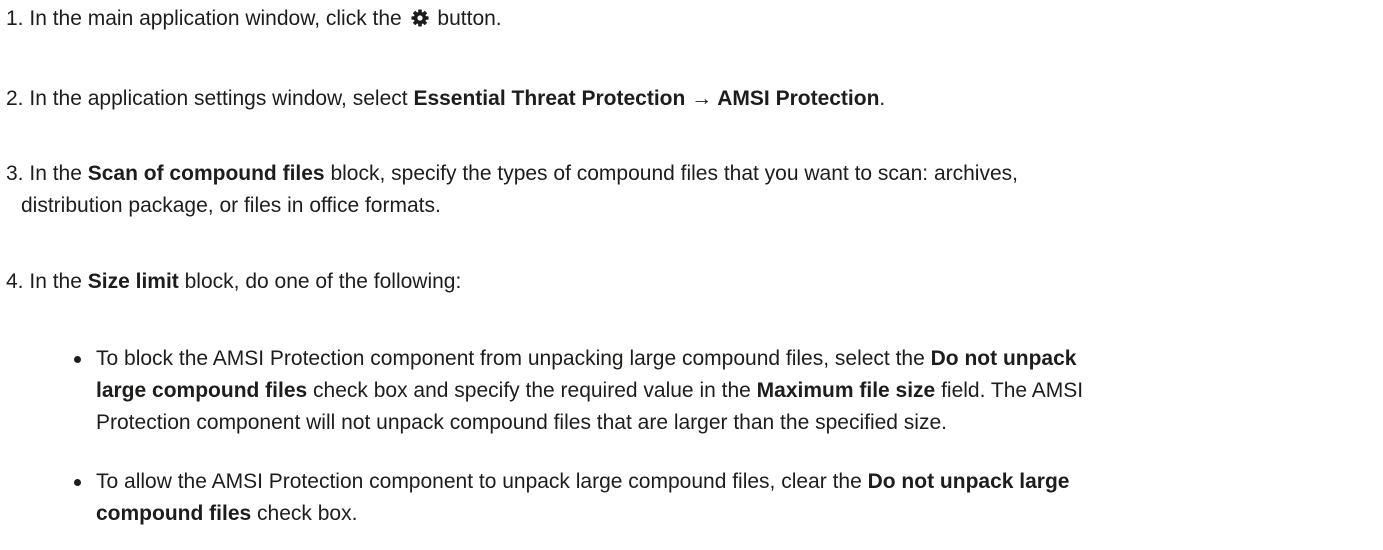 This screenshot has height=550, width=1383. What do you see at coordinates (206, 173) in the screenshot?
I see `block-name: Scan of compound files` at bounding box center [206, 173].